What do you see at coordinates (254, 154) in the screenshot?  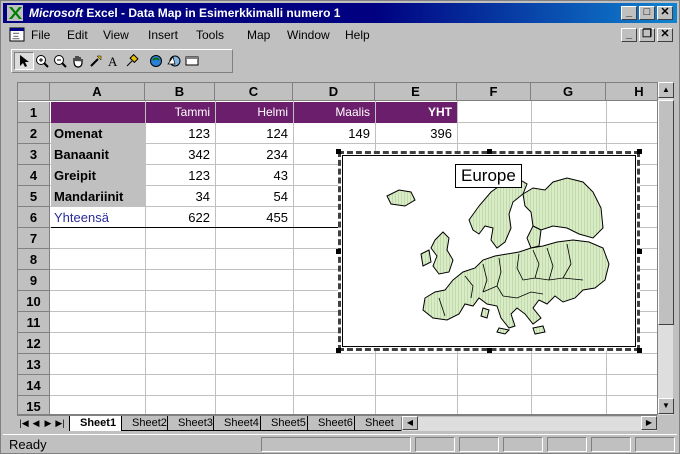 I see `cell-c3: 234` at bounding box center [254, 154].